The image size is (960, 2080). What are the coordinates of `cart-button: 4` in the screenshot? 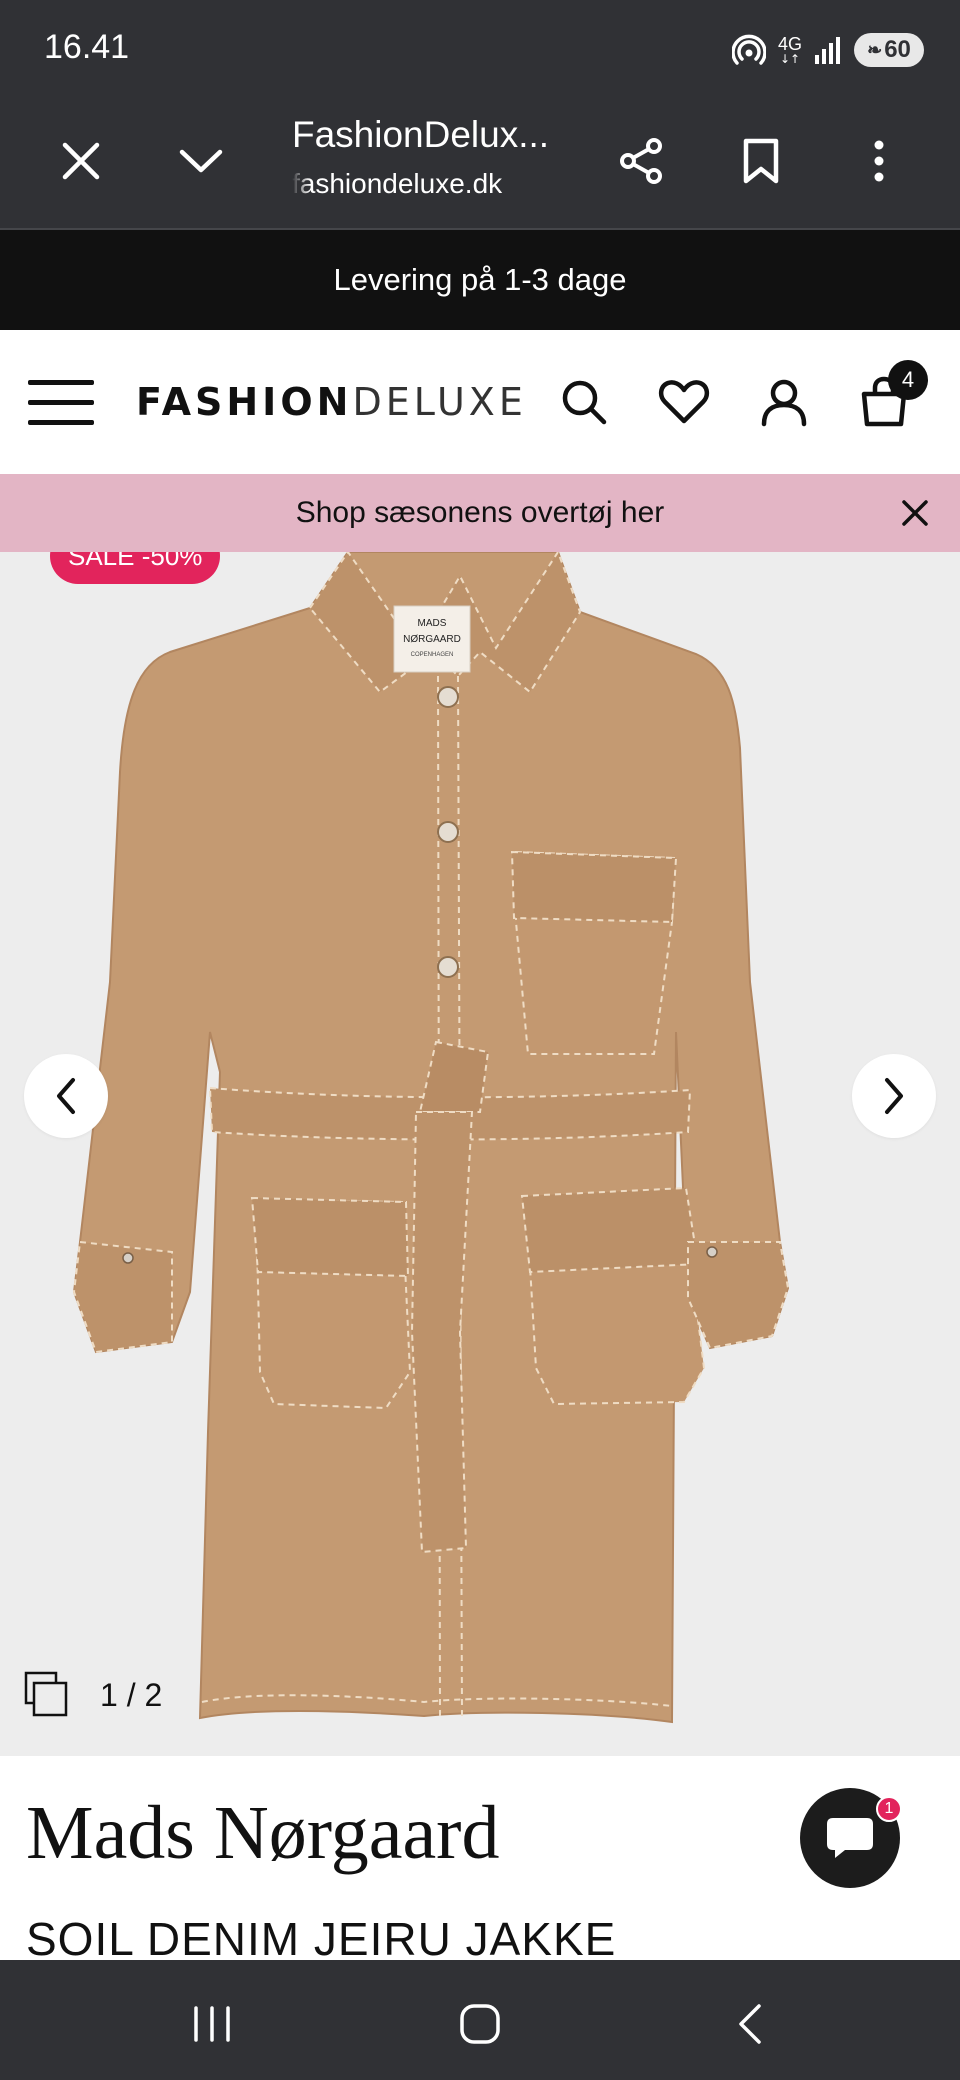 It's located at (890, 397).